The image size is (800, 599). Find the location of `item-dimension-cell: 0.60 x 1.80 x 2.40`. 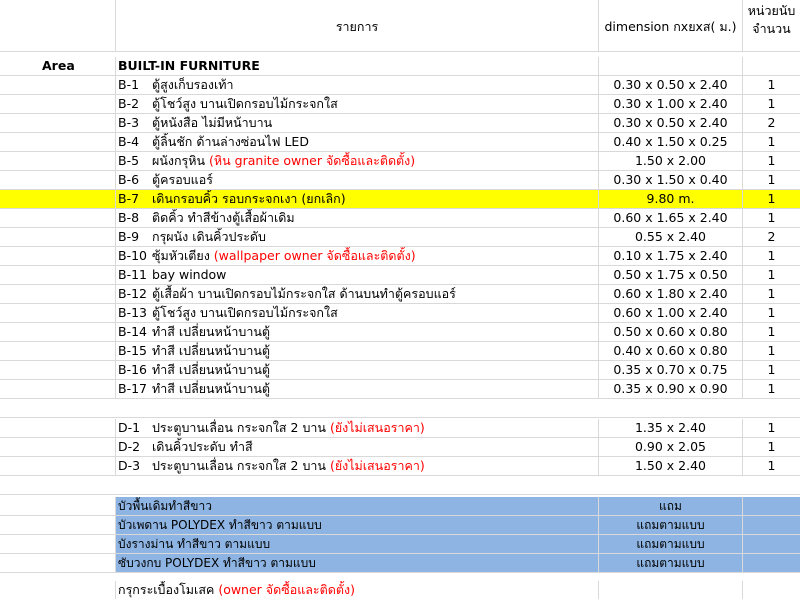

item-dimension-cell: 0.60 x 1.80 x 2.40 is located at coordinates (671, 294).